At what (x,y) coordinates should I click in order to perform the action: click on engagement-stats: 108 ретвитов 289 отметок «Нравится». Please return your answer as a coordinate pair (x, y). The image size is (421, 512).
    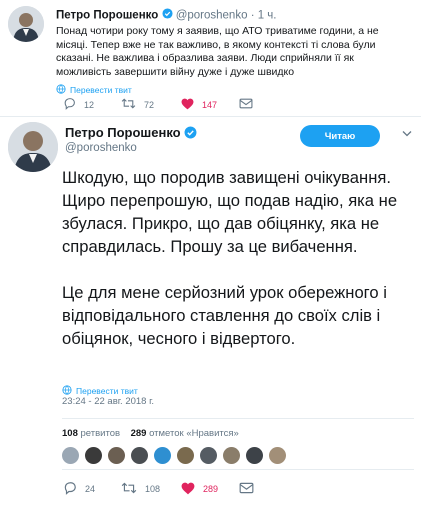
    Looking at the image, I should click on (150, 433).